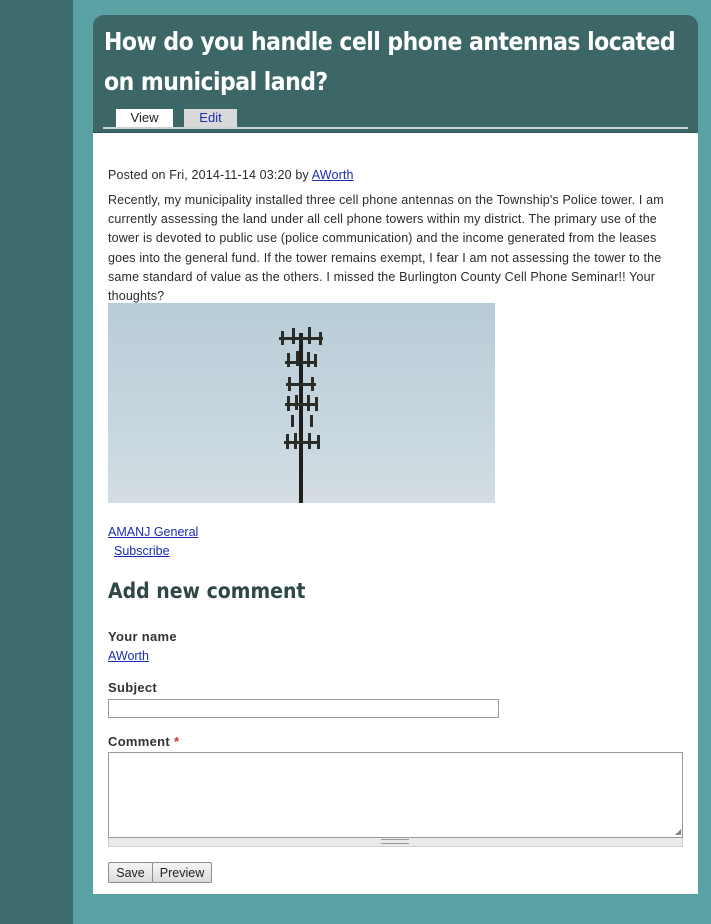 The image size is (711, 924). I want to click on comment-label-wrapper: Comment *, so click(143, 741).